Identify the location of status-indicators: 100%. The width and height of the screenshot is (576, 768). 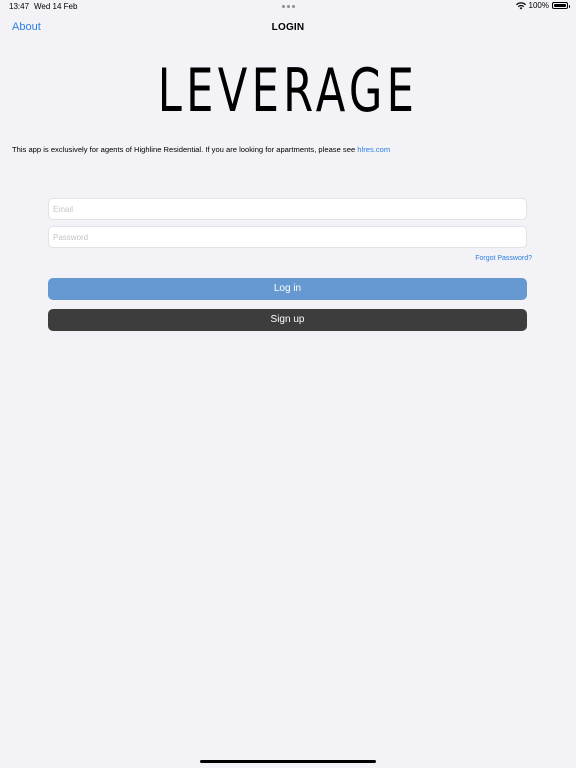
(542, 5).